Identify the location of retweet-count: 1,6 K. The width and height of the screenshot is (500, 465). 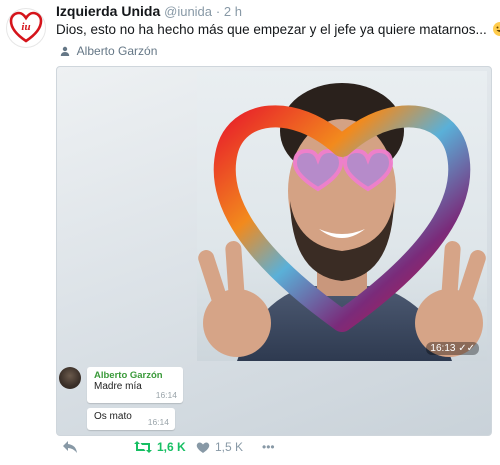
(171, 447).